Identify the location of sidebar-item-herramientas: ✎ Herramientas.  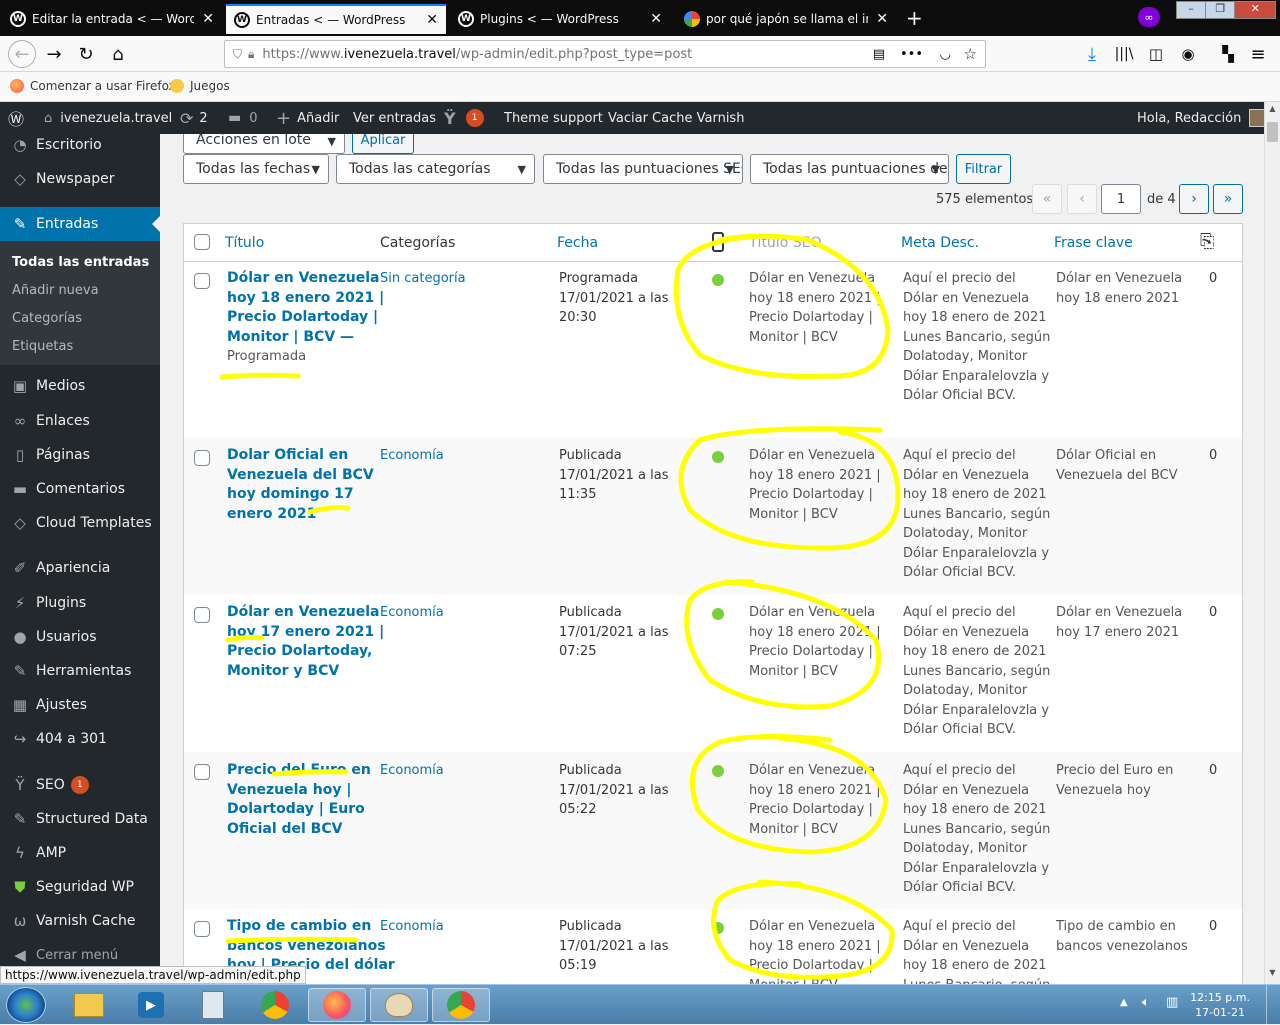
(80, 671).